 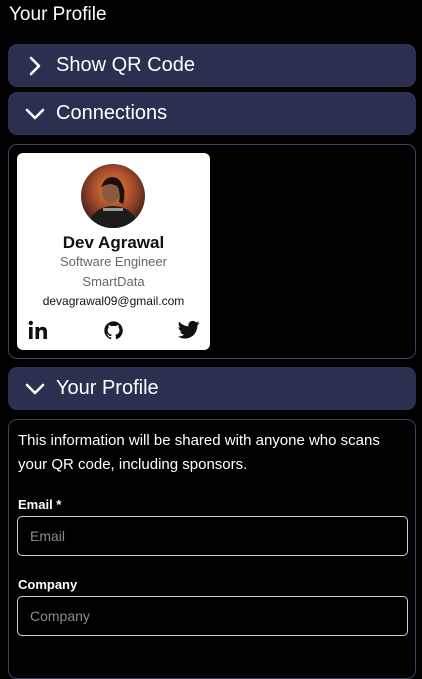 I want to click on connections-label: Connections, so click(x=112, y=113).